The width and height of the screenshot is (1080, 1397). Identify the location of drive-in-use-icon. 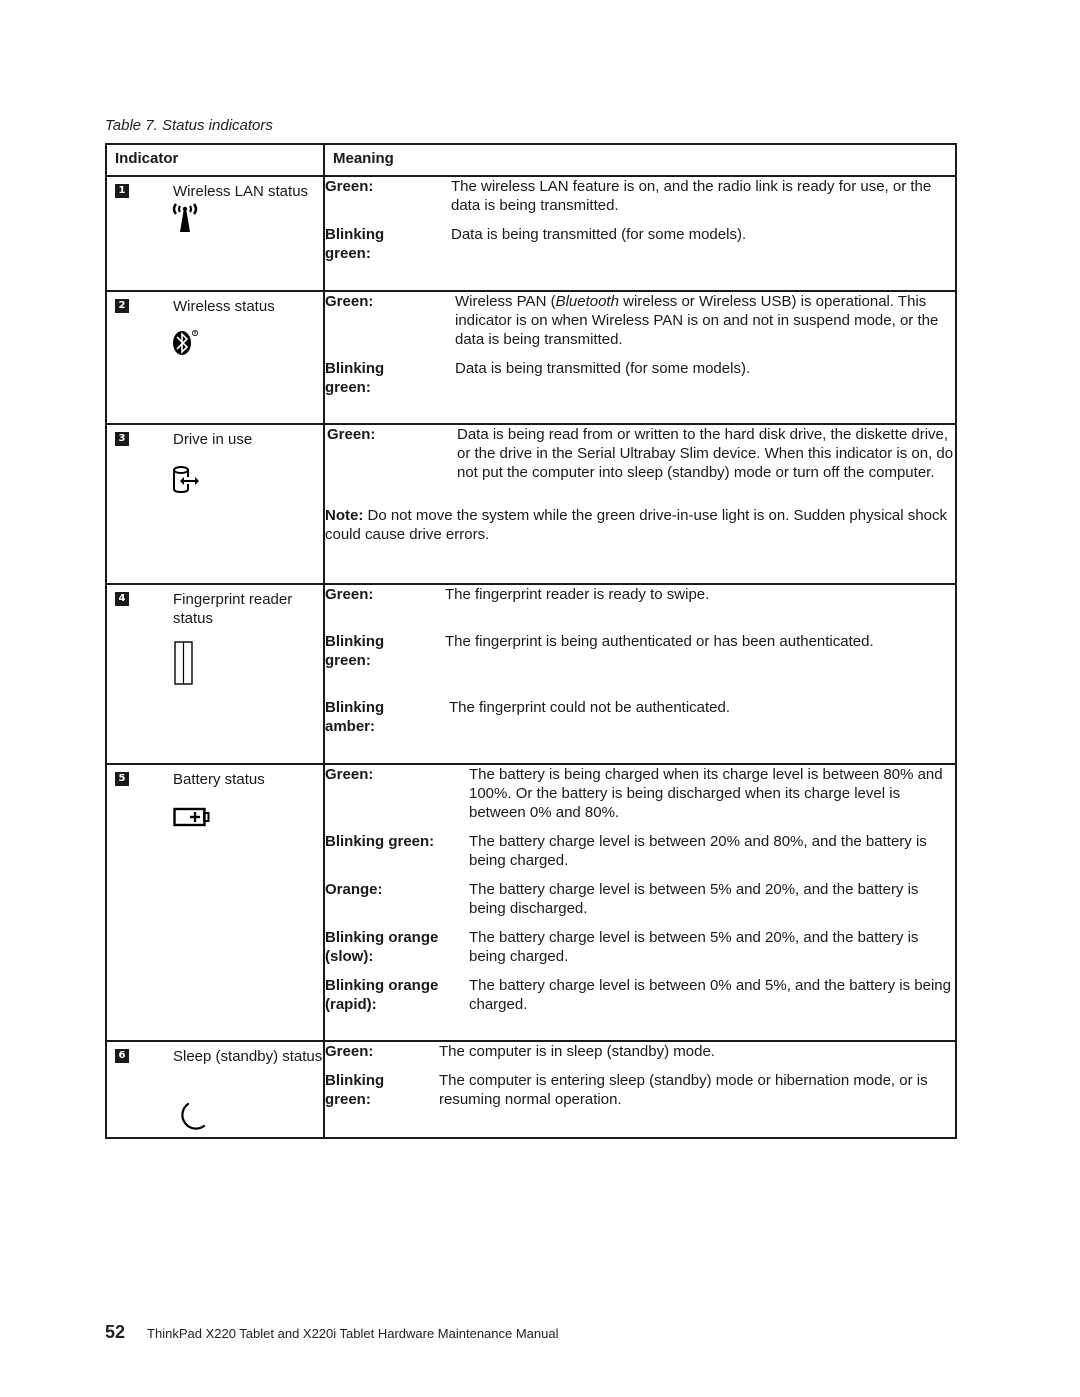
(188, 480).